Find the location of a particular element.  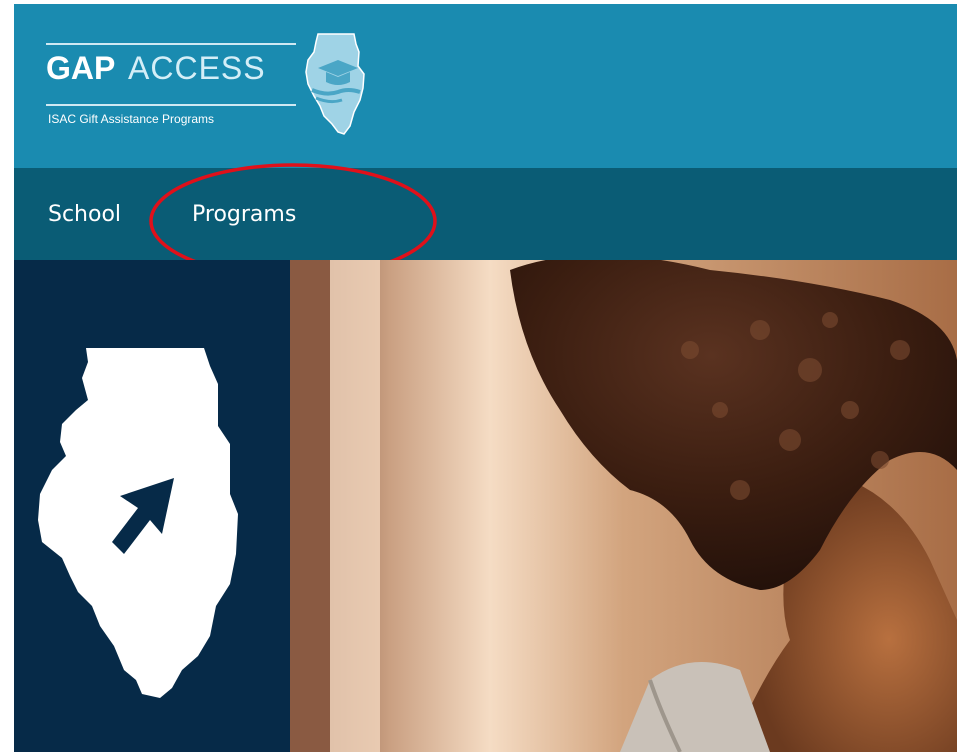

logo-top-rule is located at coordinates (171, 44).